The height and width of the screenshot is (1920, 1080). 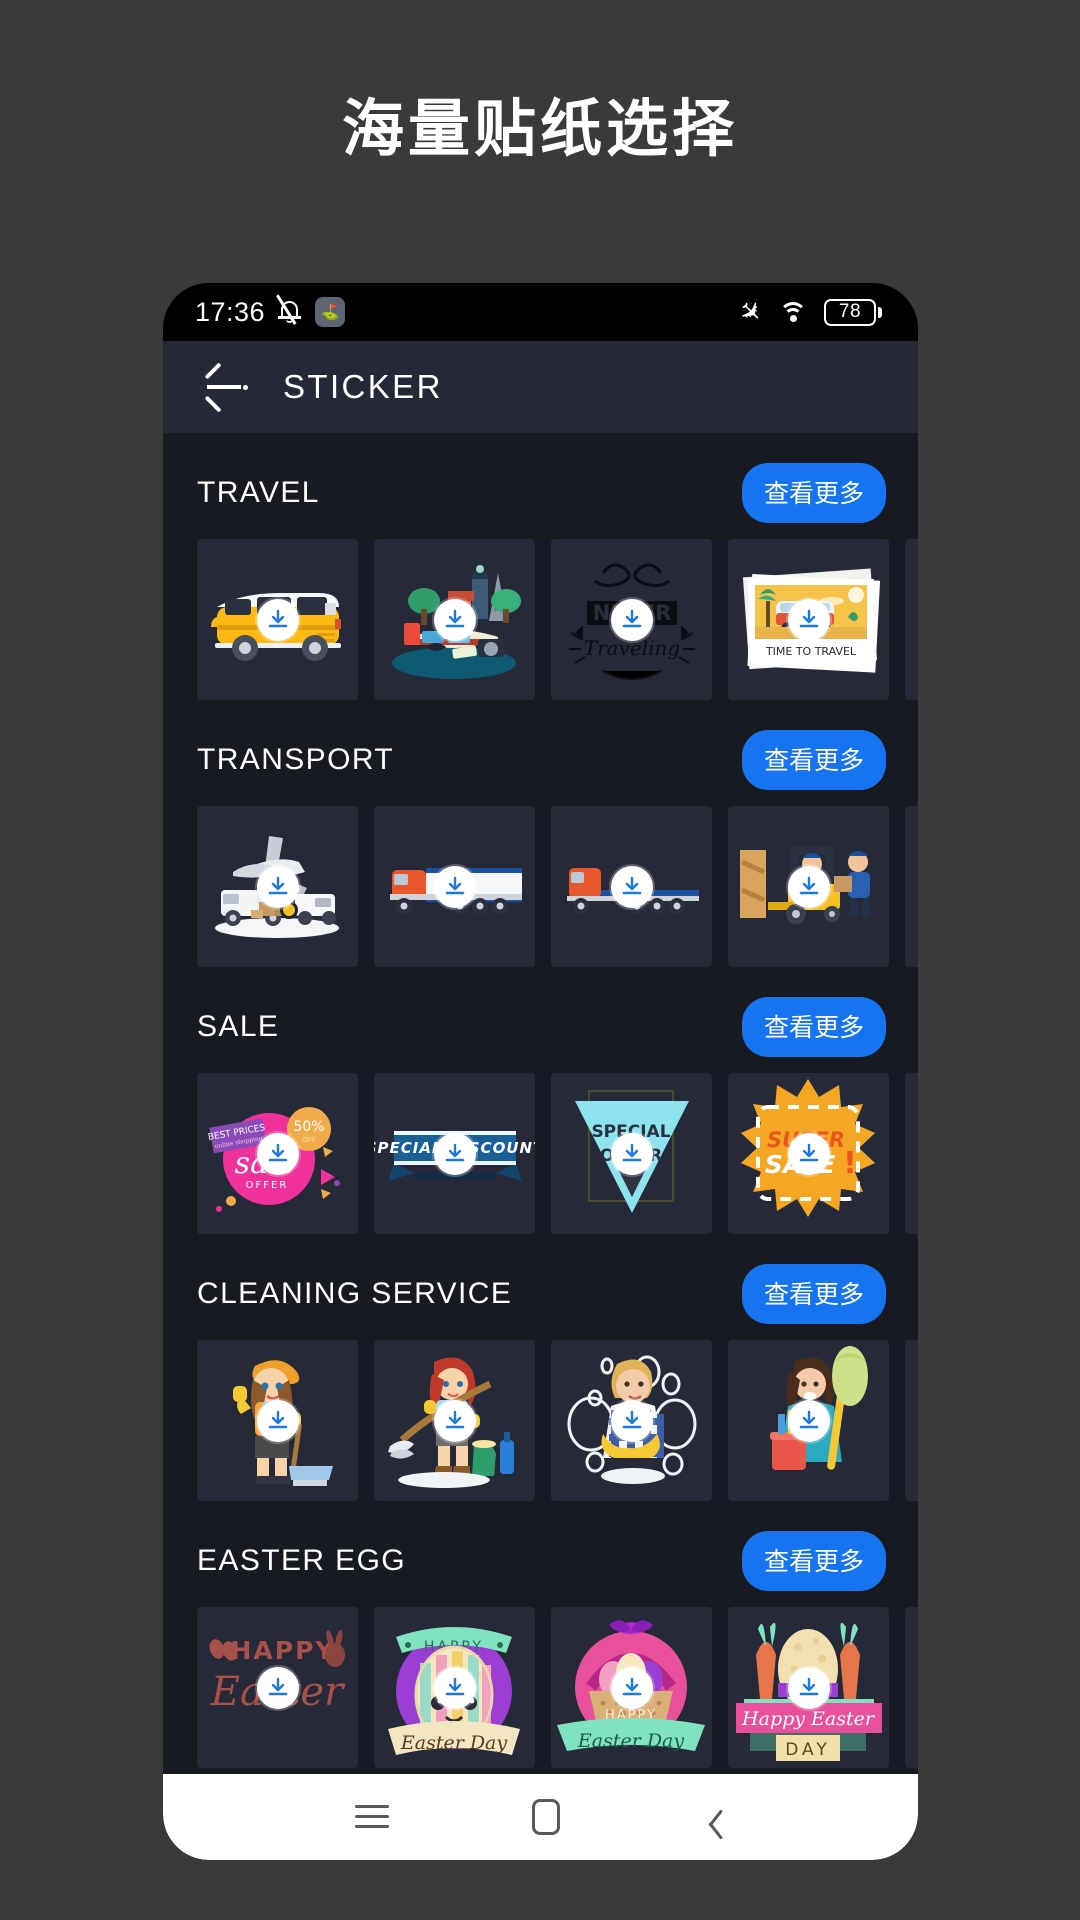 What do you see at coordinates (258, 492) in the screenshot?
I see `section-title: TRAVEL` at bounding box center [258, 492].